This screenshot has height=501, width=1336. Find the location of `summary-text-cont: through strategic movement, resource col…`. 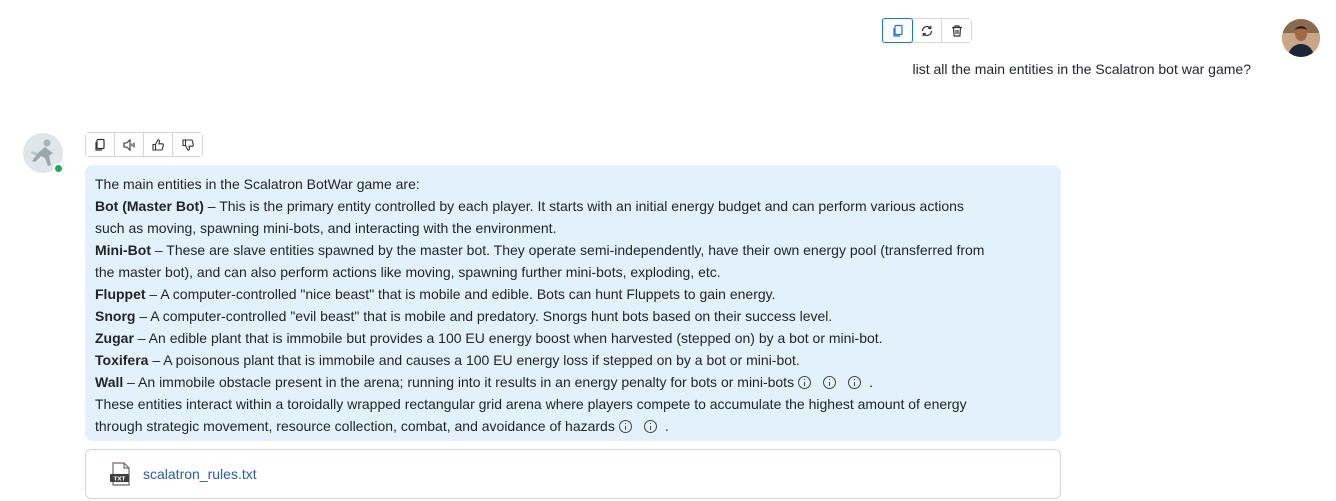

summary-text-cont: through strategic movement, resource col… is located at coordinates (573, 426).